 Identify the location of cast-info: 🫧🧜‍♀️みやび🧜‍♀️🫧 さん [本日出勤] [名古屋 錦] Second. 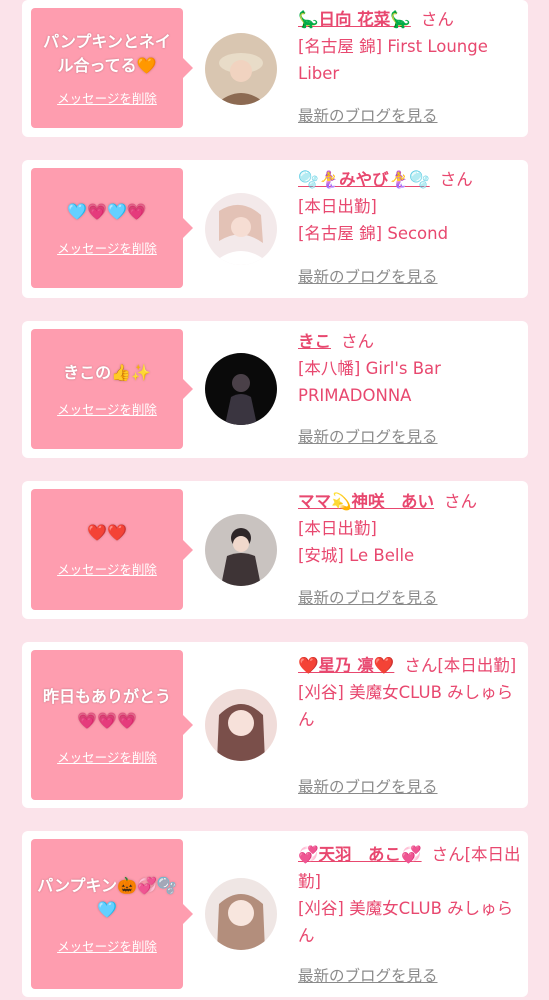
(410, 206).